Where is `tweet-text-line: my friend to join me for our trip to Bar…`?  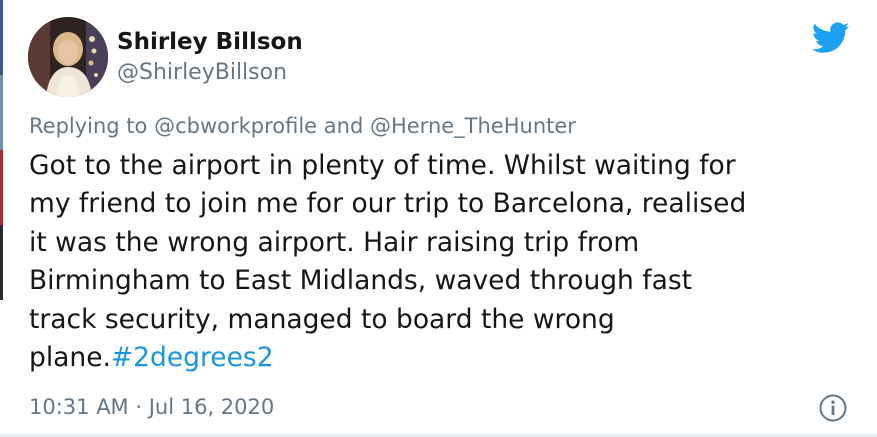 tweet-text-line: my friend to join me for our trip to Bar… is located at coordinates (388, 204).